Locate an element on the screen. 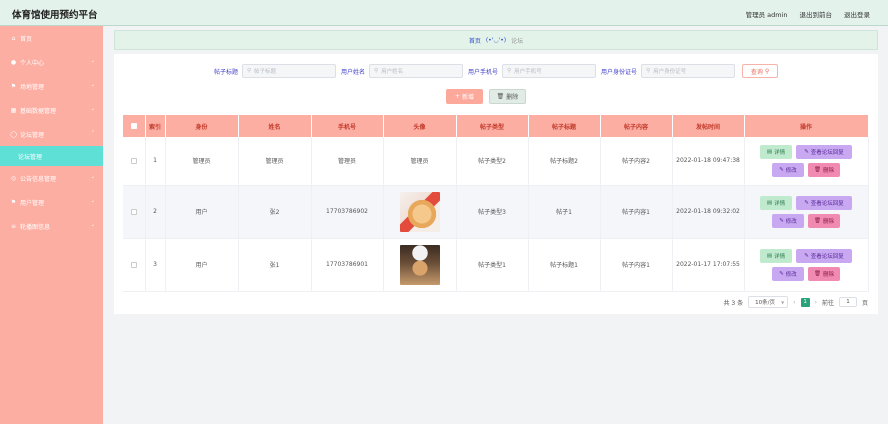 The height and width of the screenshot is (424, 888). cell-phone: 管理员 is located at coordinates (347, 161).